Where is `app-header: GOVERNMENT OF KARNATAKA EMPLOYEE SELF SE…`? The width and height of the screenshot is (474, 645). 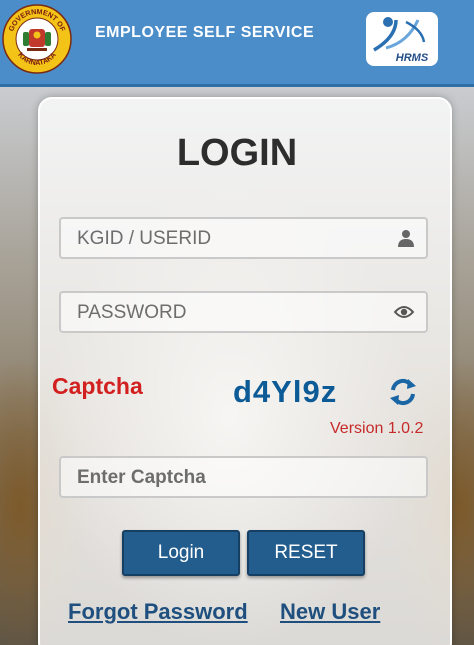 app-header: GOVERNMENT OF KARNATAKA EMPLOYEE SELF SE… is located at coordinates (237, 43).